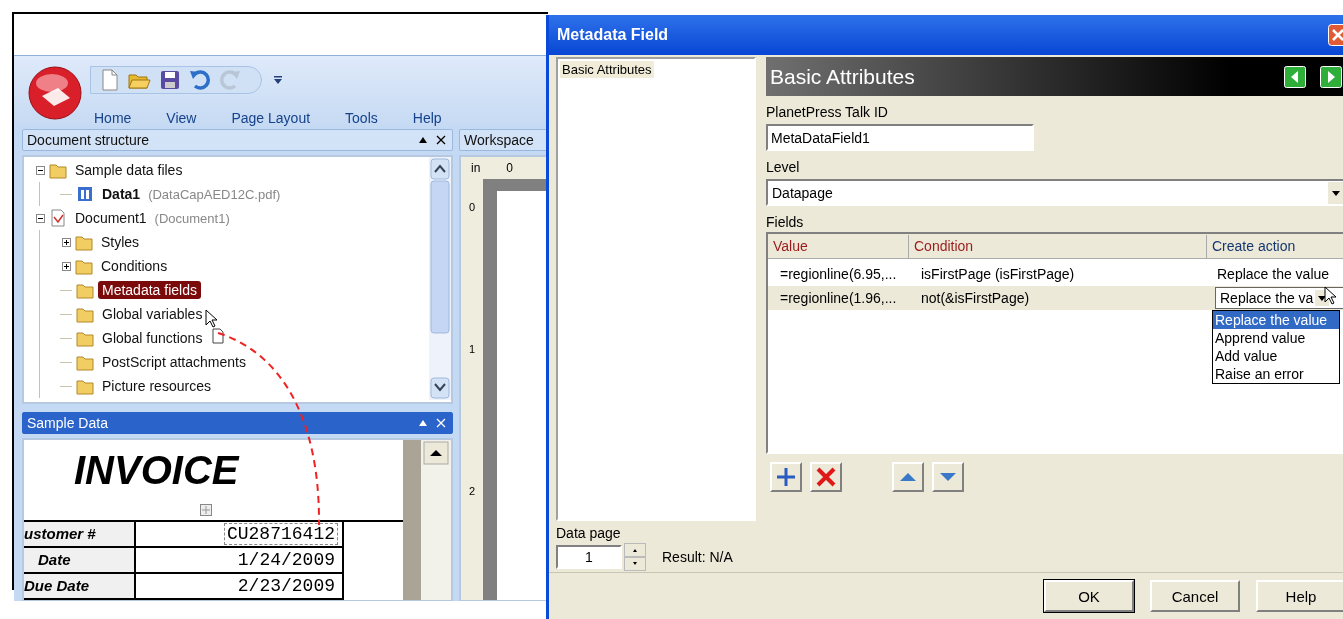 This screenshot has width=1343, height=619. What do you see at coordinates (152, 338) in the screenshot?
I see `tree-item: Global functions` at bounding box center [152, 338].